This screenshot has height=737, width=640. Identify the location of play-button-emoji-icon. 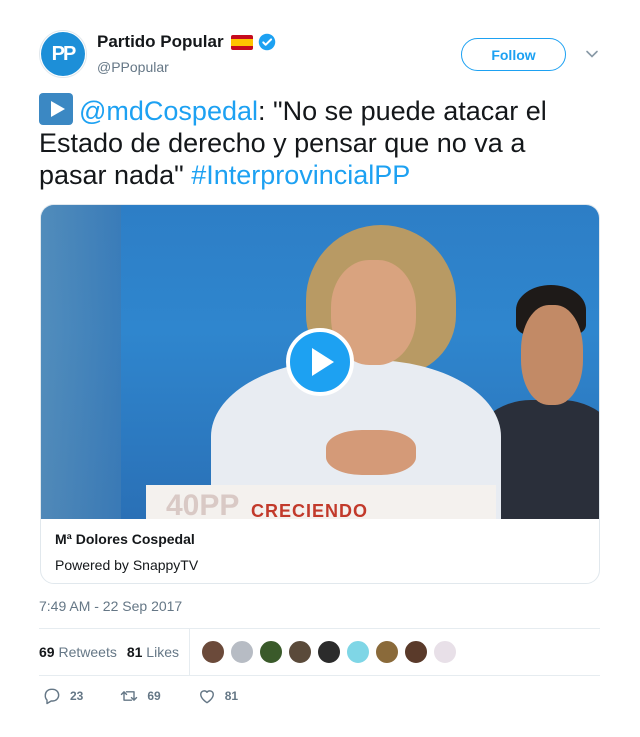
(56, 109).